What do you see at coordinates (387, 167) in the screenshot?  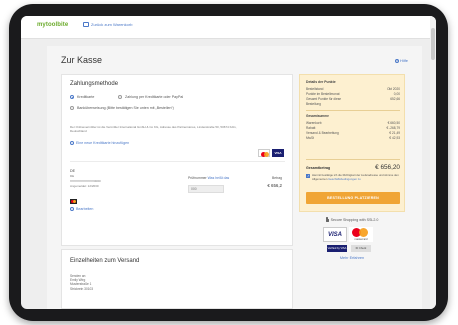 I see `total-amount: € 656,20` at bounding box center [387, 167].